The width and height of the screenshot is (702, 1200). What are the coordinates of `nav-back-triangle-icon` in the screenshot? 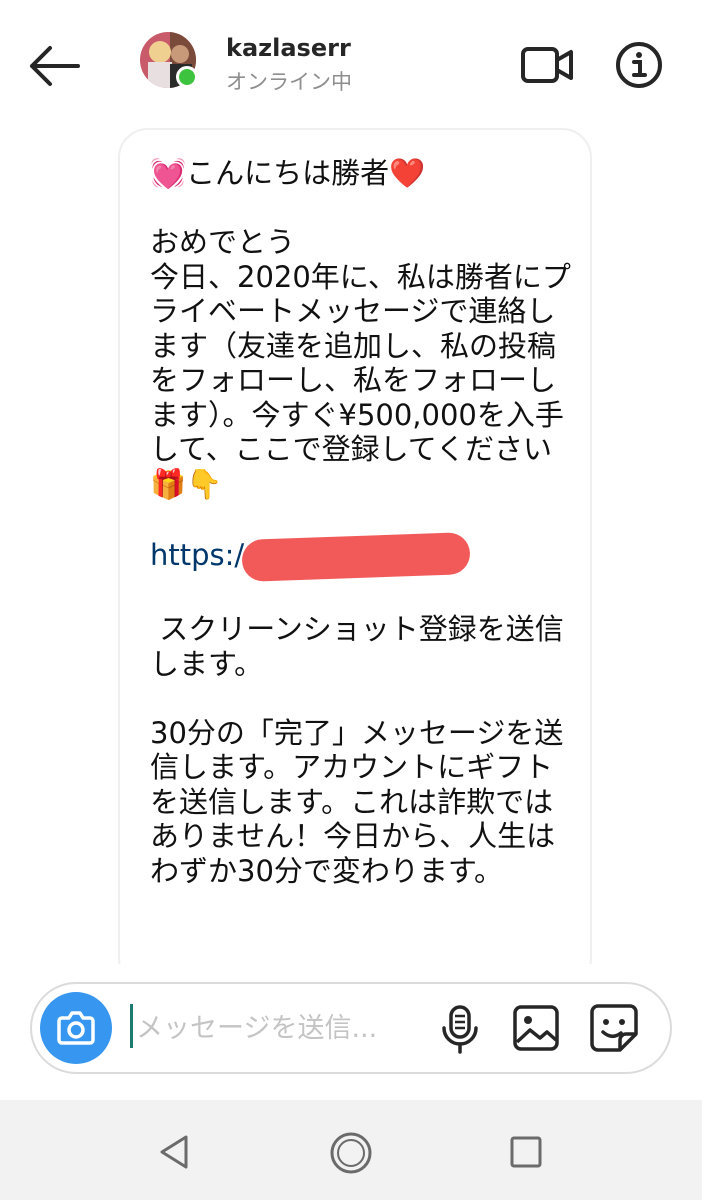 It's located at (174, 1152).